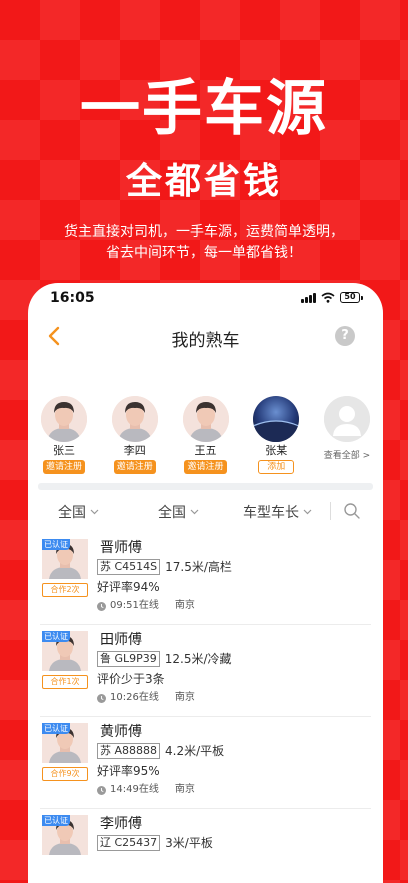  I want to click on origin-filter: 全国, so click(78, 512).